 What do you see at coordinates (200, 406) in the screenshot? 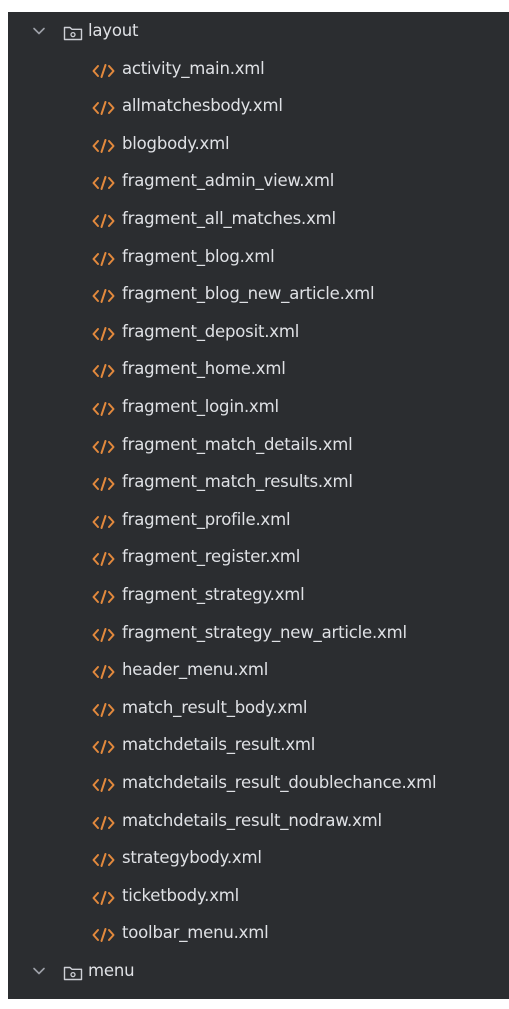
I see `tree-item-label: fragment_login.xml` at bounding box center [200, 406].